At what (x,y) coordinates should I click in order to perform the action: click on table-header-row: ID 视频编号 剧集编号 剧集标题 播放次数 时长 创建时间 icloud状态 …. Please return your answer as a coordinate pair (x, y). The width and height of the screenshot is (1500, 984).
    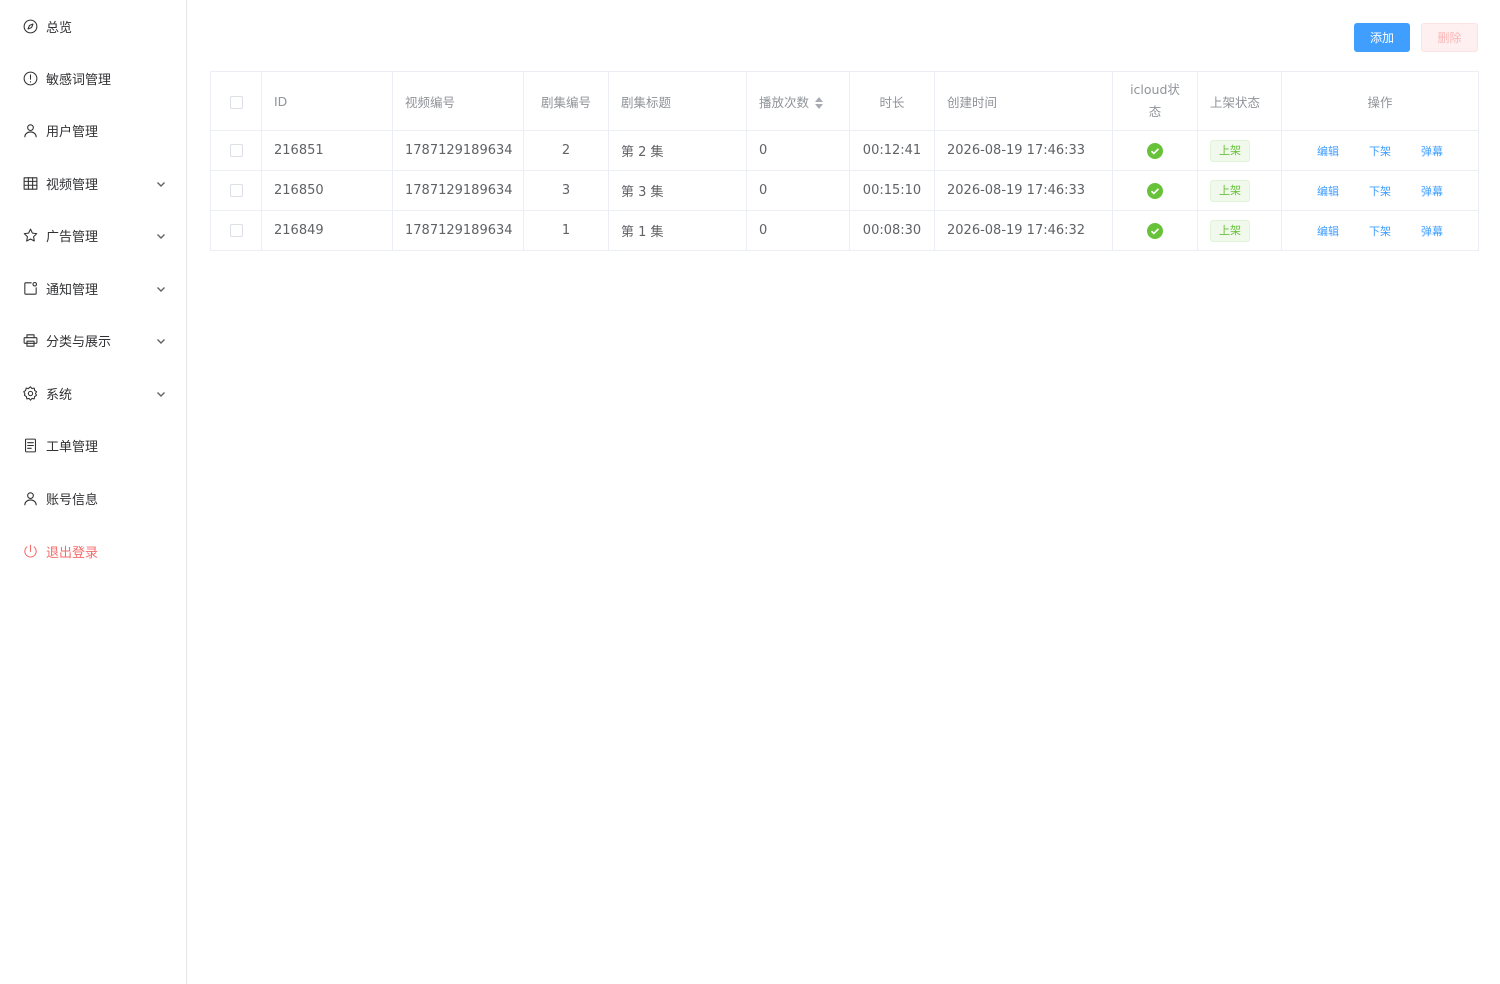
    Looking at the image, I should click on (844, 101).